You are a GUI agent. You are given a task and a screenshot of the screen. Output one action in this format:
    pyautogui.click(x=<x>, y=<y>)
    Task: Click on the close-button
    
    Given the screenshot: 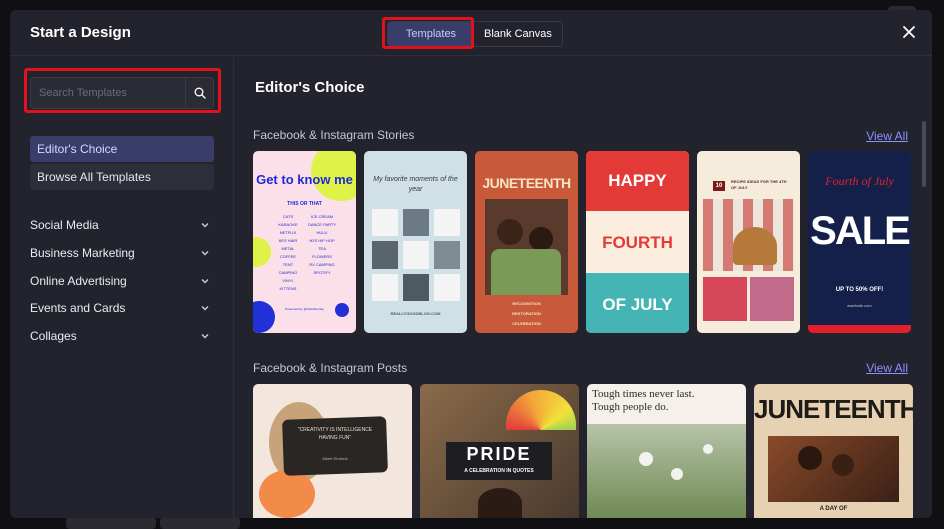 What is the action you would take?
    pyautogui.click(x=909, y=32)
    